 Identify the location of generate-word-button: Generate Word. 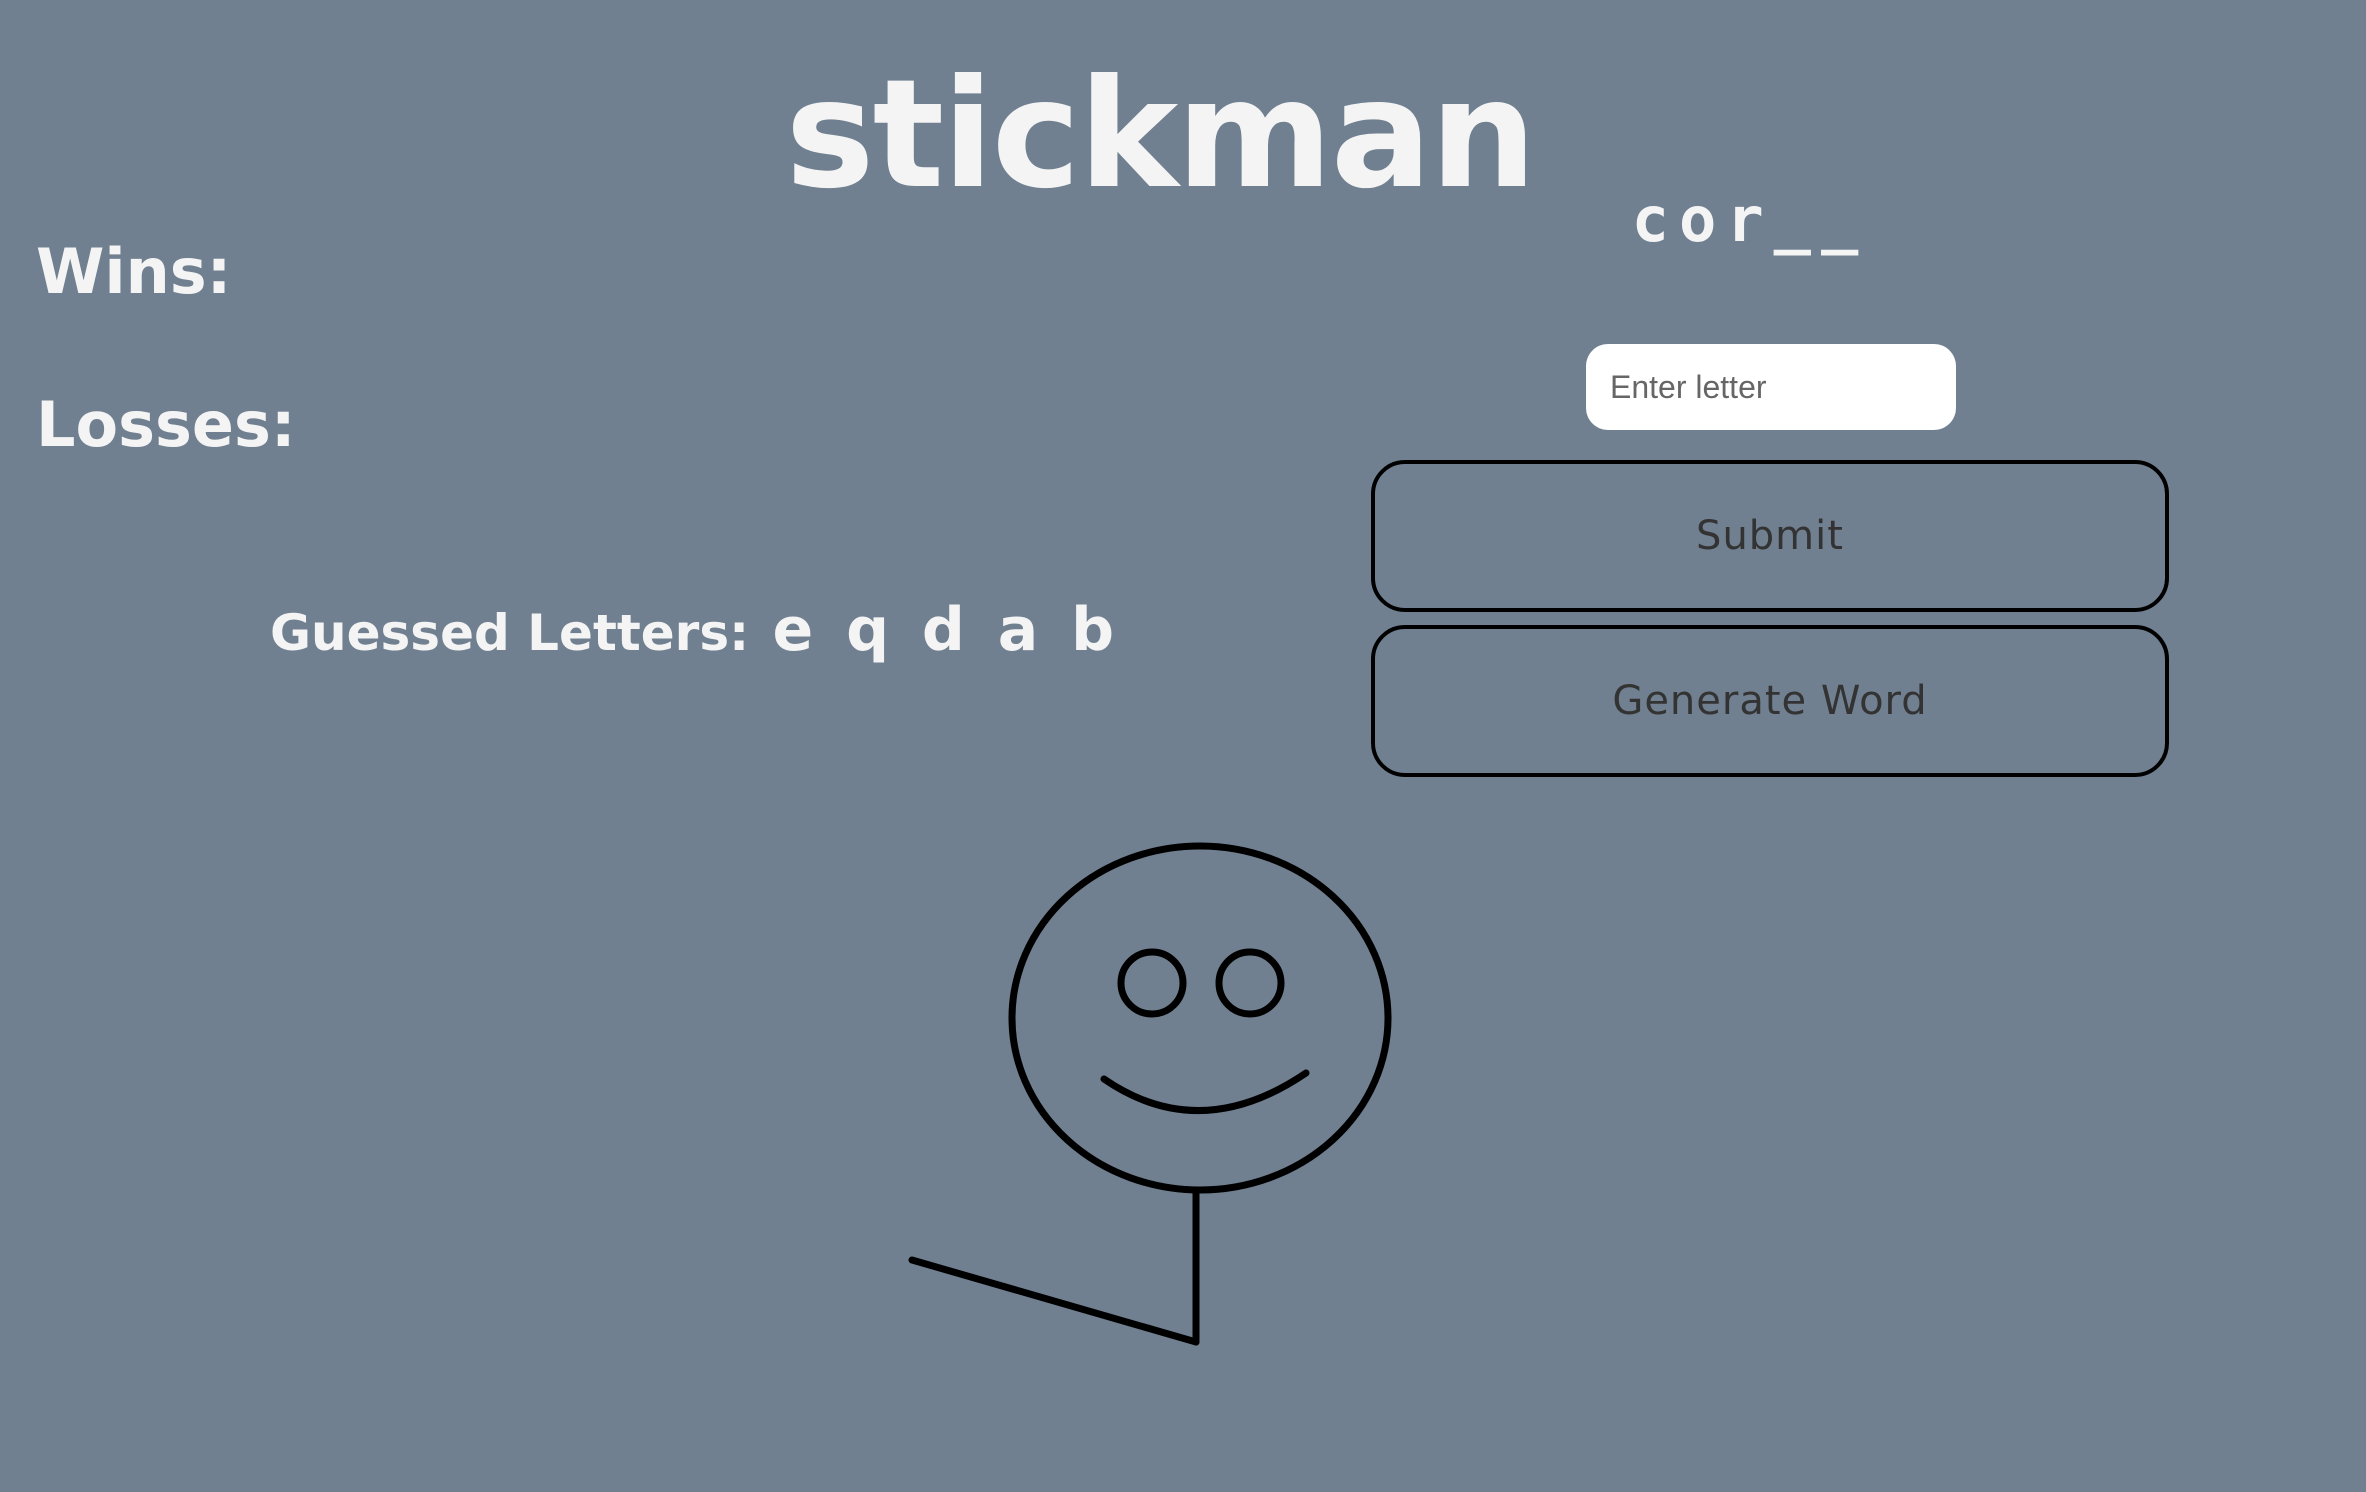
(1770, 701).